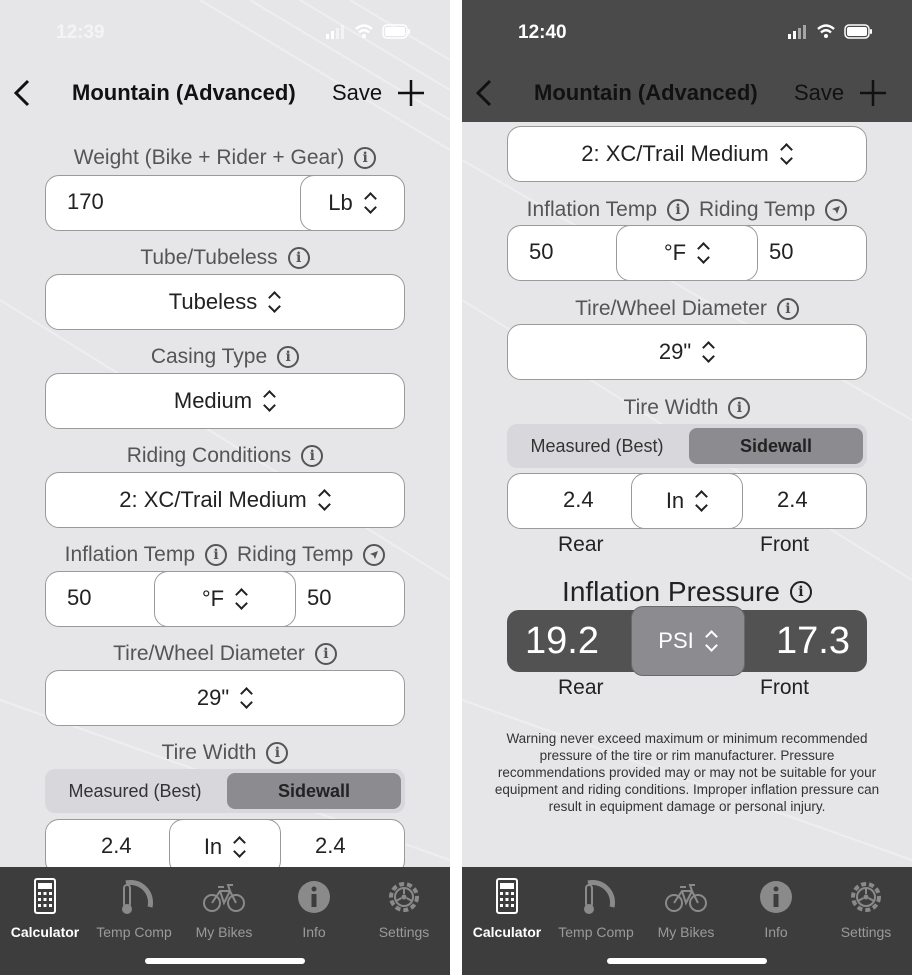 The height and width of the screenshot is (975, 912). I want to click on diameter-value: 29", so click(675, 351).